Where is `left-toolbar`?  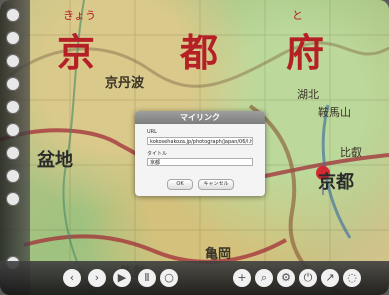 left-toolbar is located at coordinates (15, 147).